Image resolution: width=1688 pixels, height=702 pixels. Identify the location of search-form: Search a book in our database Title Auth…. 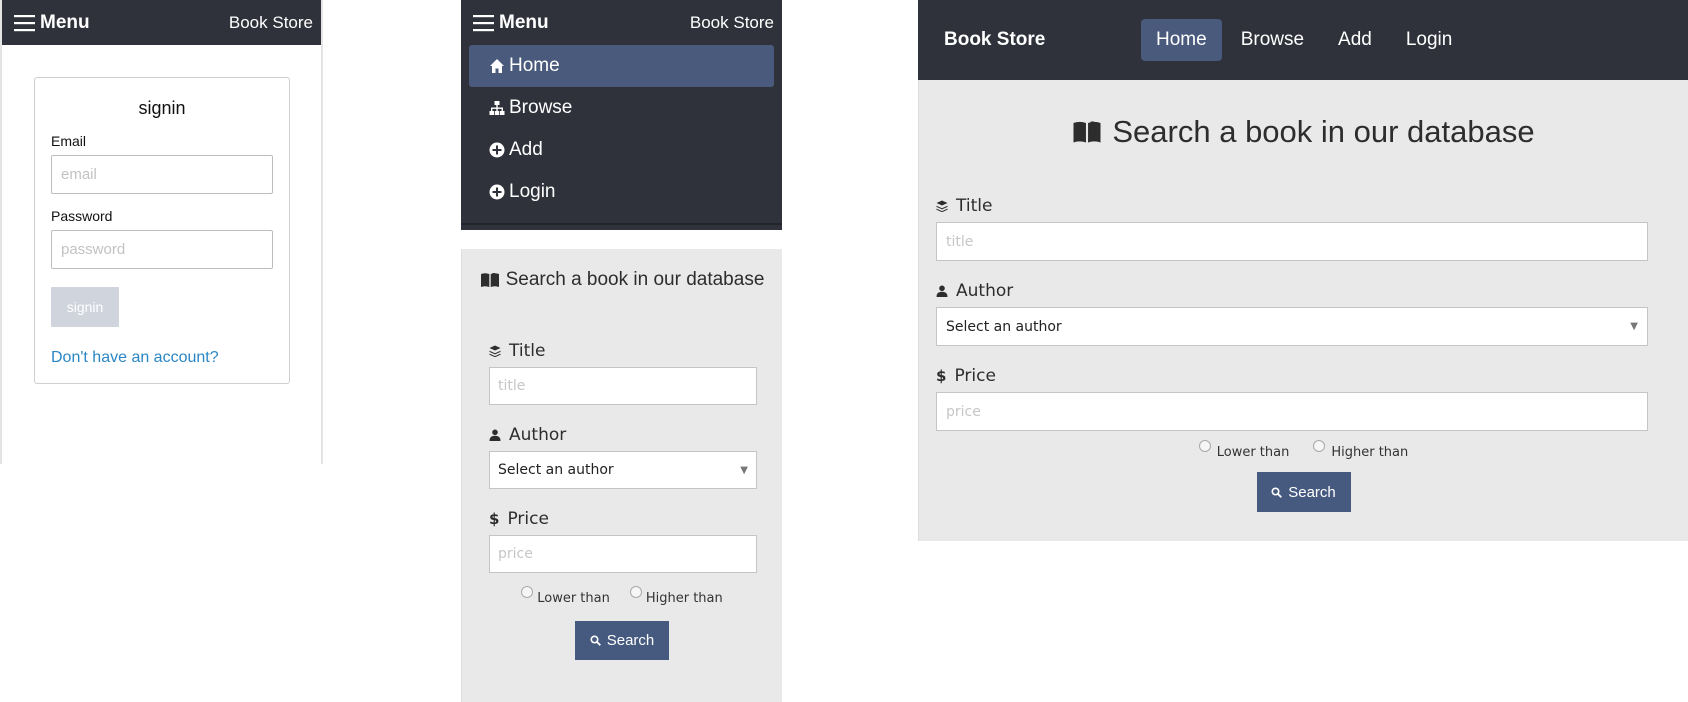
(621, 475).